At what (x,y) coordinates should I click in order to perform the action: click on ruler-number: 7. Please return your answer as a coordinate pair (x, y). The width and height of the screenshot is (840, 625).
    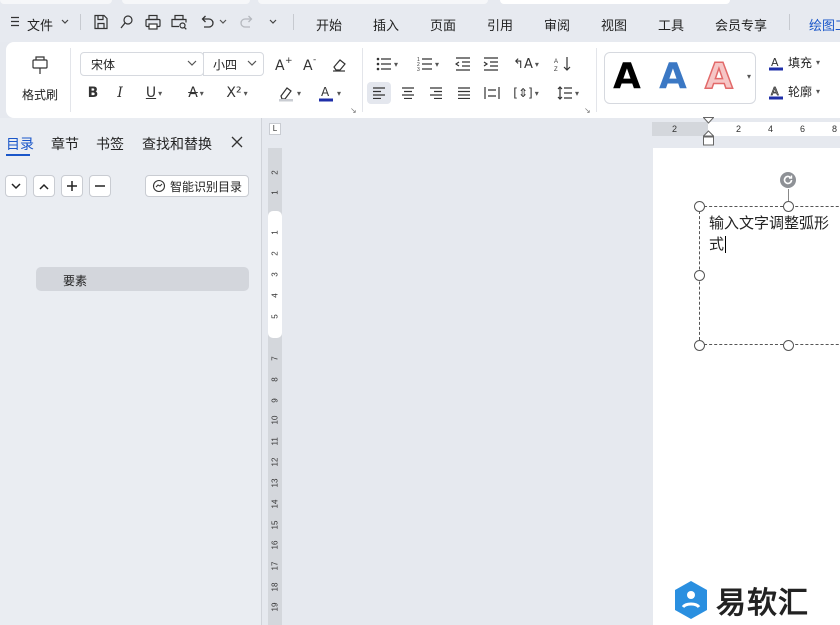
    Looking at the image, I should click on (275, 358).